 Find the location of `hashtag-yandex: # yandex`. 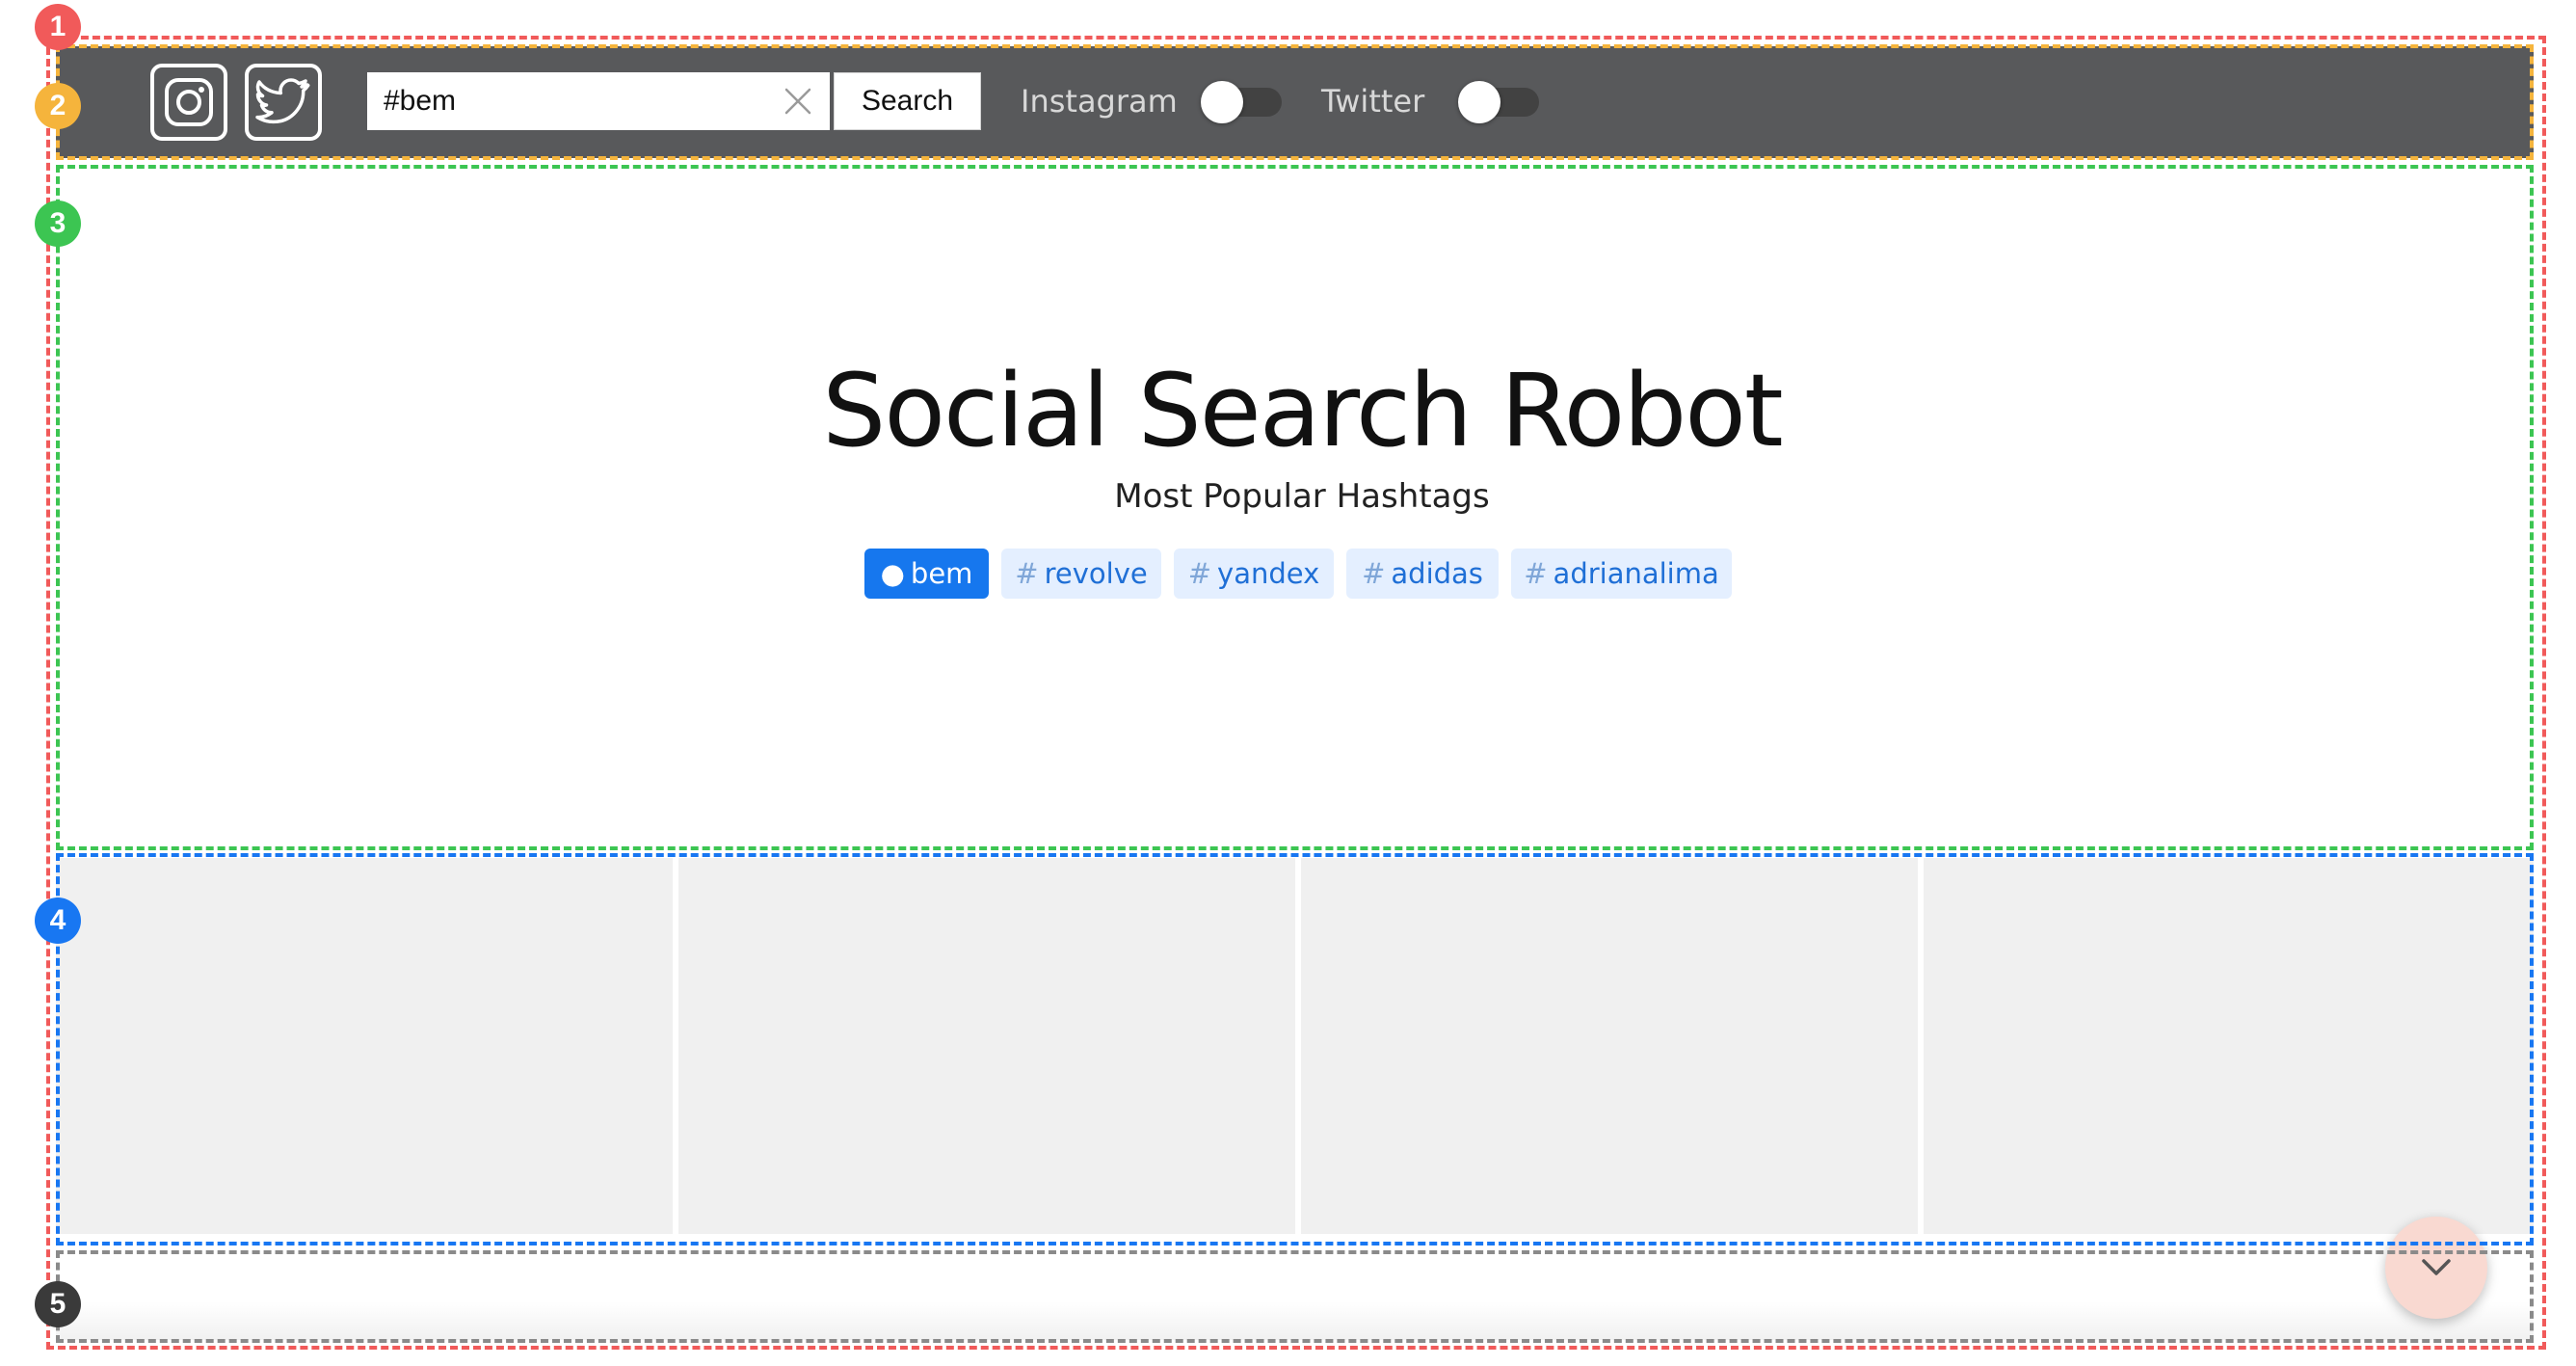

hashtag-yandex: # yandex is located at coordinates (1254, 574).